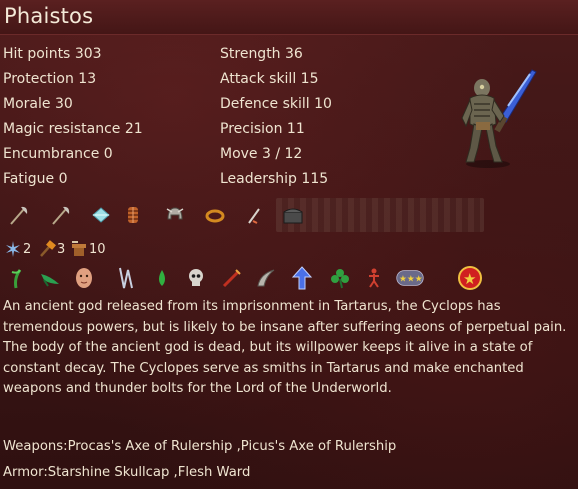 Image resolution: width=578 pixels, height=489 pixels. I want to click on title-bar: Phaistos, so click(289, 17).